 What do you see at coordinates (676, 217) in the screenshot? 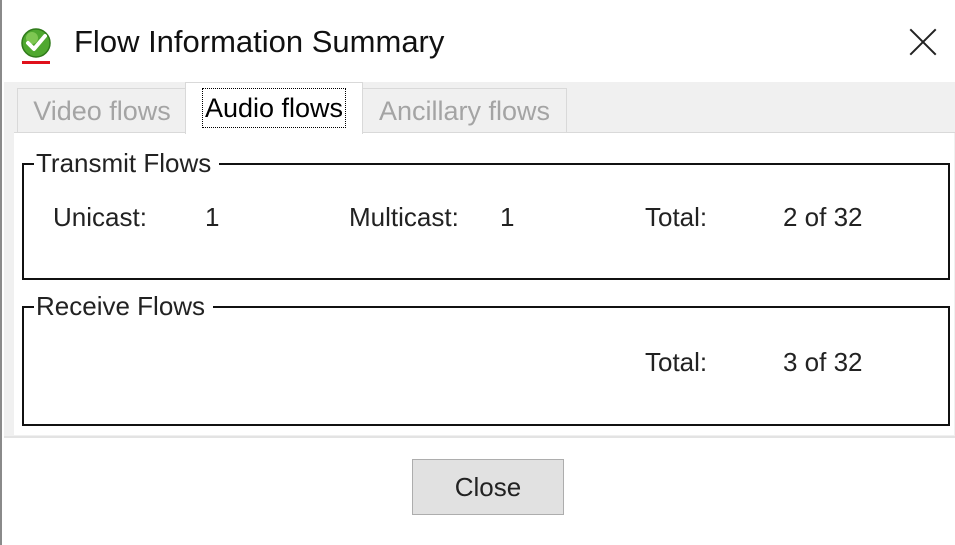
I see `transmit-total-label: Total:` at bounding box center [676, 217].